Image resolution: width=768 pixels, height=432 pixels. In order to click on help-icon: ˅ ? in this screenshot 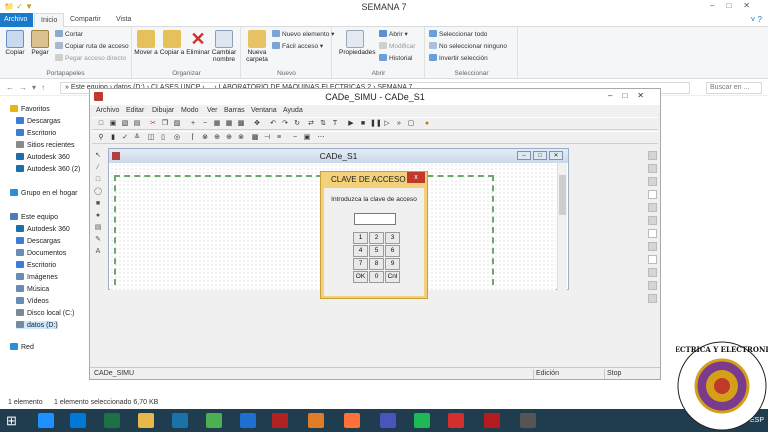, I will do `click(756, 19)`.